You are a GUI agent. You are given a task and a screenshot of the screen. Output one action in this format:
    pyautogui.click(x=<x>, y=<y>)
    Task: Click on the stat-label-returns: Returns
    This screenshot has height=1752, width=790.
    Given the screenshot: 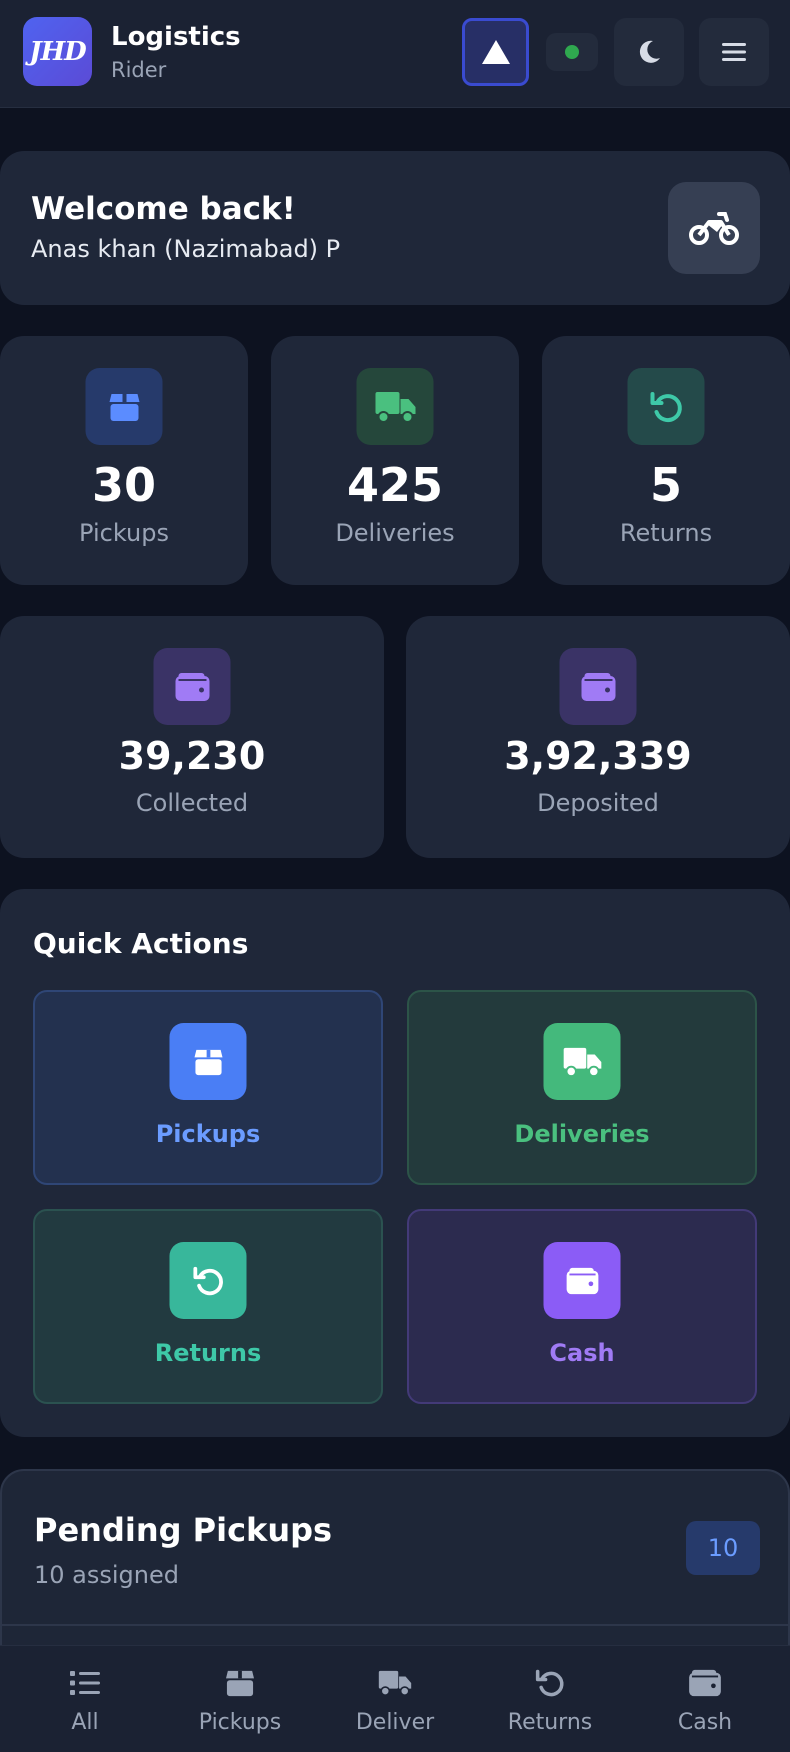 What is the action you would take?
    pyautogui.click(x=666, y=533)
    